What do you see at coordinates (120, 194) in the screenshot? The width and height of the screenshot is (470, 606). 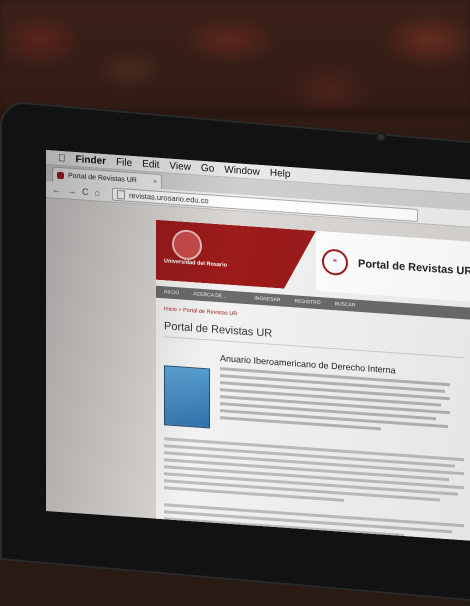 I see `page-icon` at bounding box center [120, 194].